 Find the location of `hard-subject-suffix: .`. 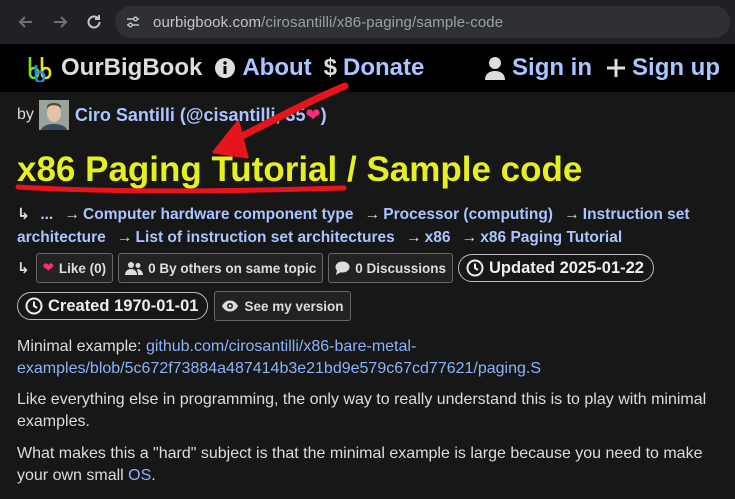

hard-subject-suffix: . is located at coordinates (153, 475).